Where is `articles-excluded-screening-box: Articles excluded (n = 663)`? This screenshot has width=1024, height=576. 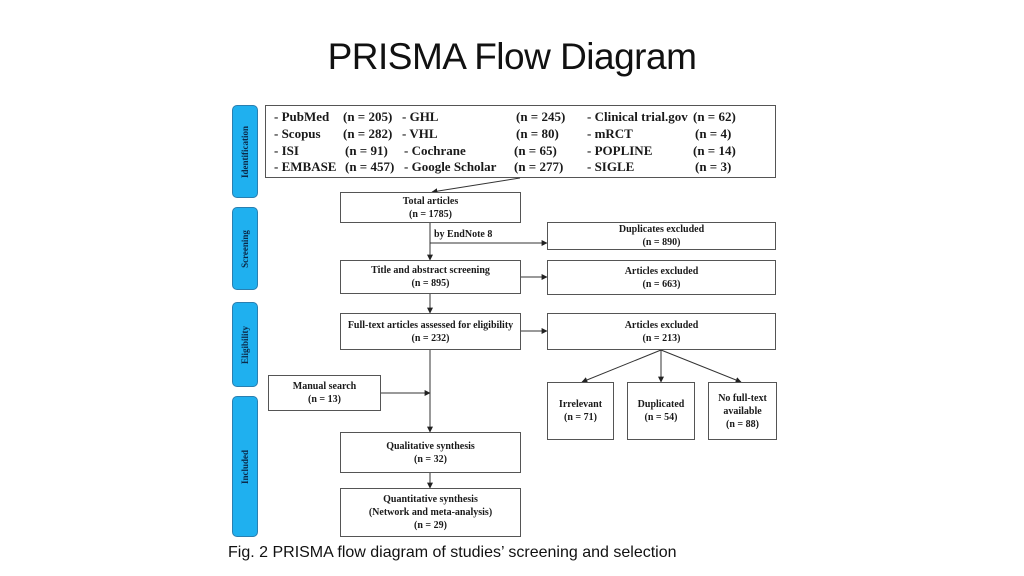 articles-excluded-screening-box: Articles excluded (n = 663) is located at coordinates (661, 277).